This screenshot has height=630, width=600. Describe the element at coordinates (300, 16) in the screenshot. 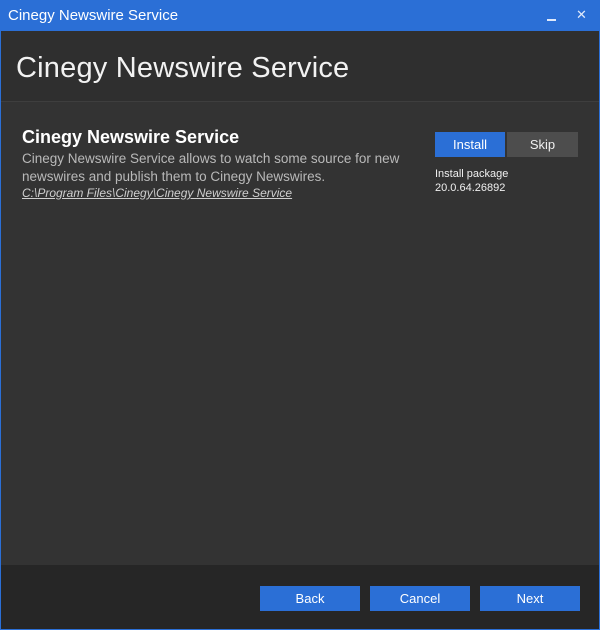

I see `title-bar: Cinegy Newswire Service ✕` at that location.